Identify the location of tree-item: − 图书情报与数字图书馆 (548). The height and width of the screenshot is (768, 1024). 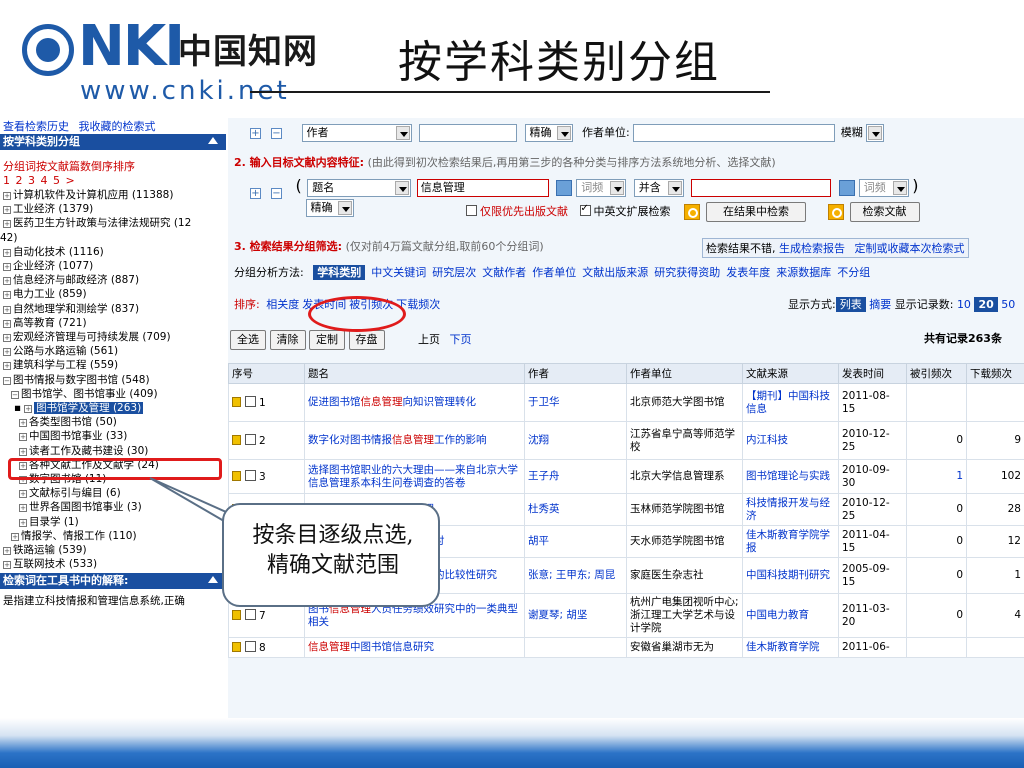
(113, 380).